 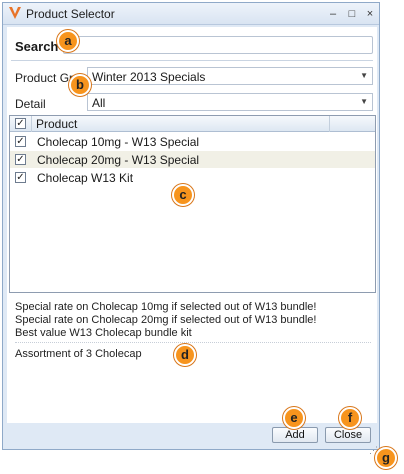 I want to click on grid-header: ✓ Product, so click(x=192, y=124).